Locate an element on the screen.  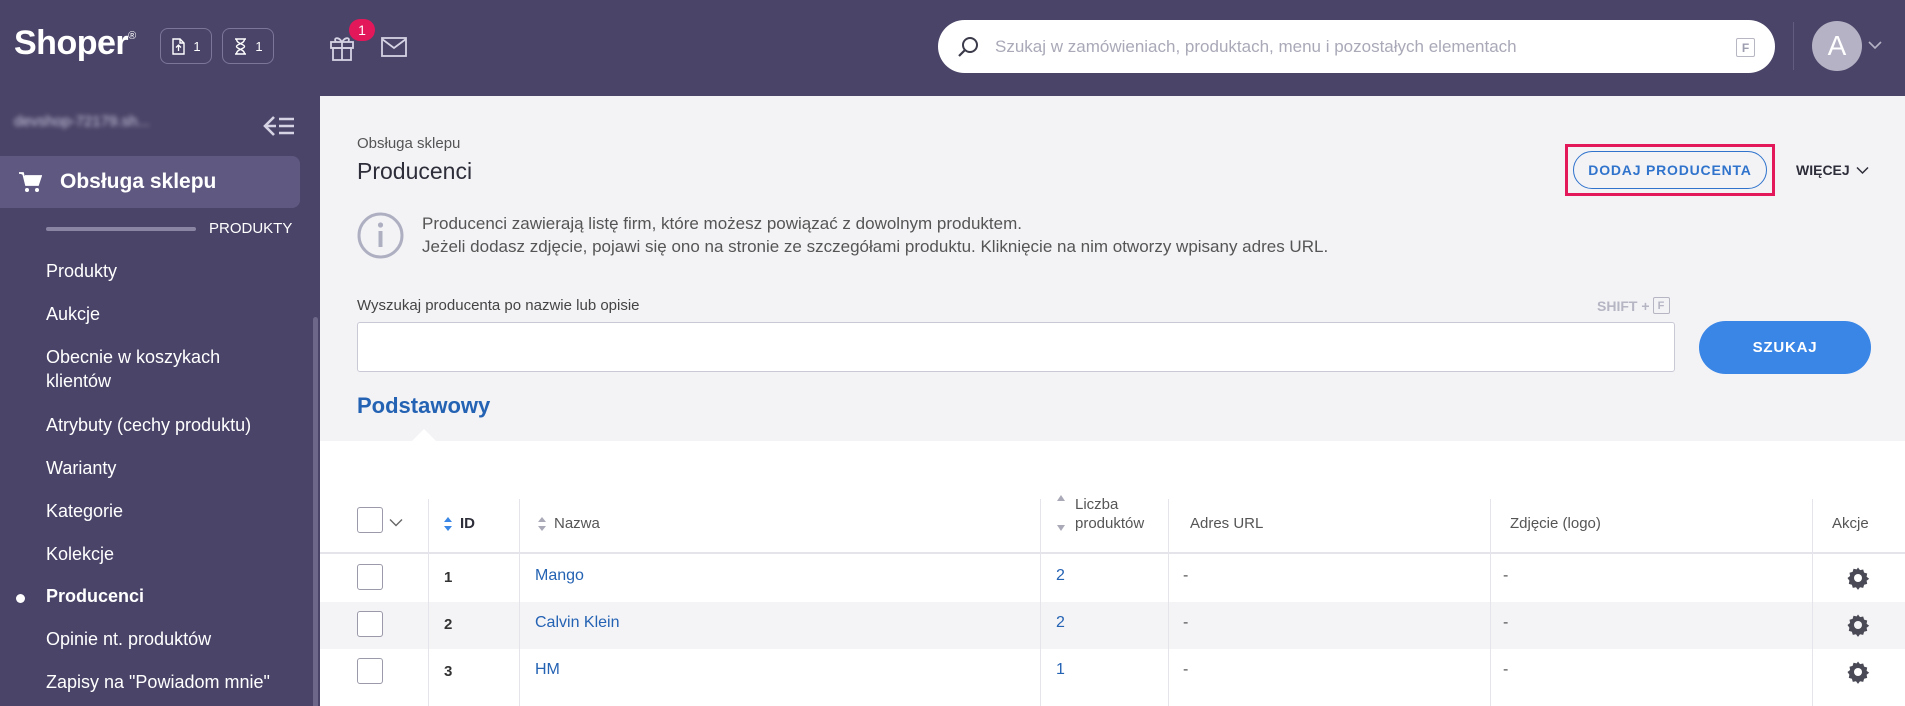
shoper-logo: Shoper® is located at coordinates (75, 43).